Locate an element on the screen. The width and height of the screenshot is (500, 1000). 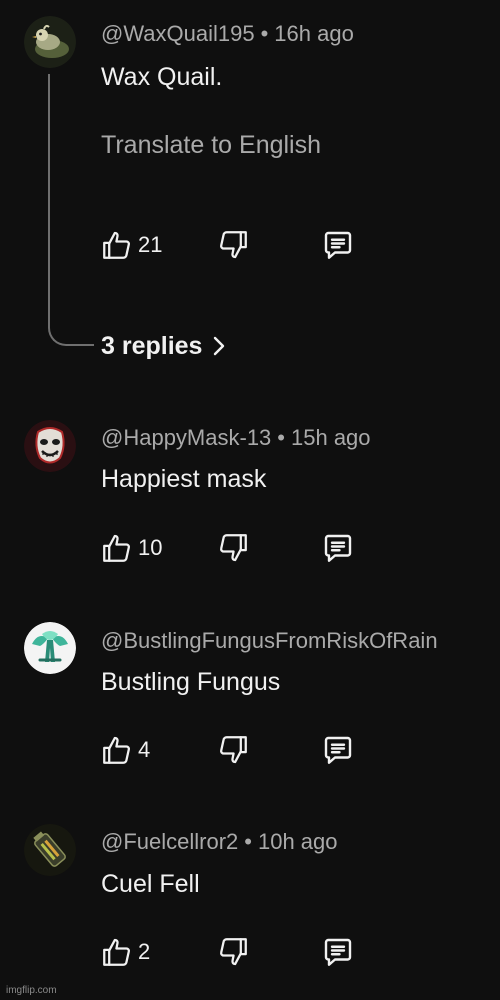
comment-author: @Fuelcellror2 is located at coordinates (169, 841).